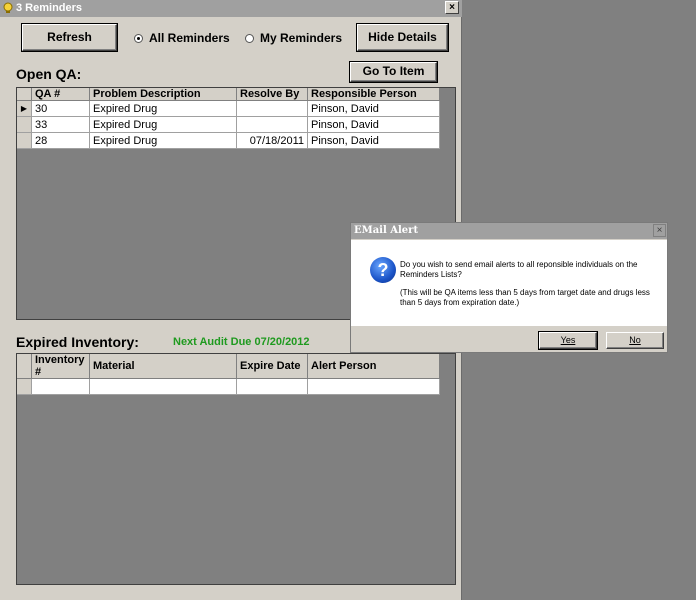 The width and height of the screenshot is (696, 600). I want to click on table-row: 33 Expired Drug Pinson, David, so click(228, 124).